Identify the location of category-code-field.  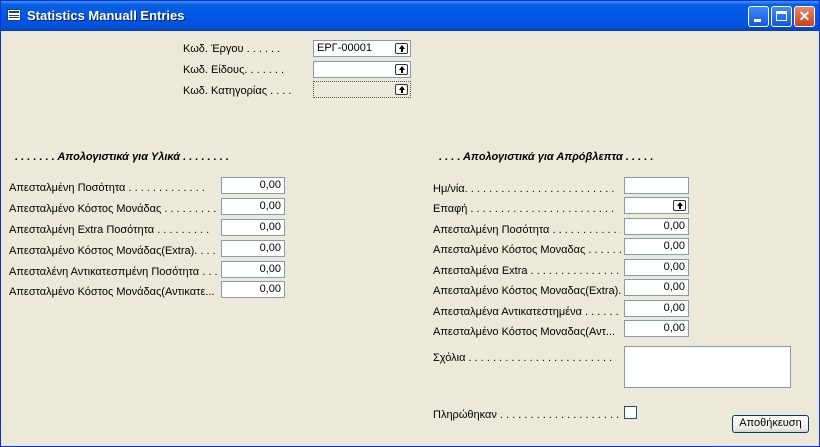
(362, 89).